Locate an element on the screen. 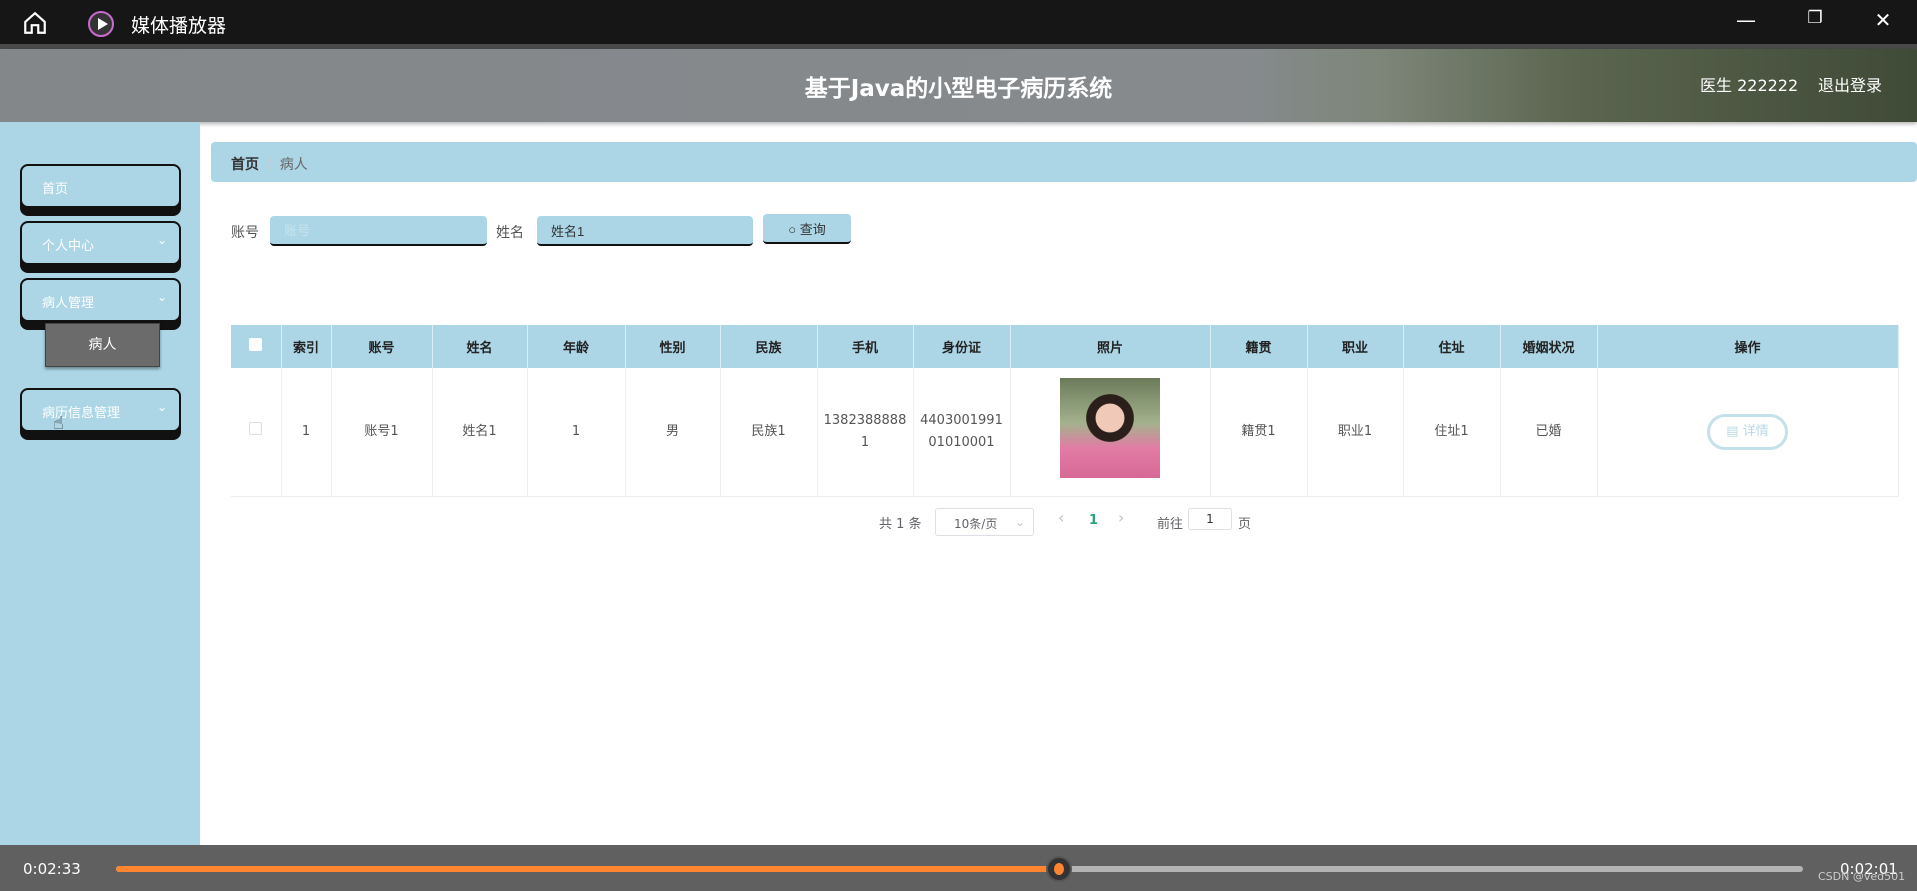  sidebar-item-label: 个人中心 is located at coordinates (68, 246).